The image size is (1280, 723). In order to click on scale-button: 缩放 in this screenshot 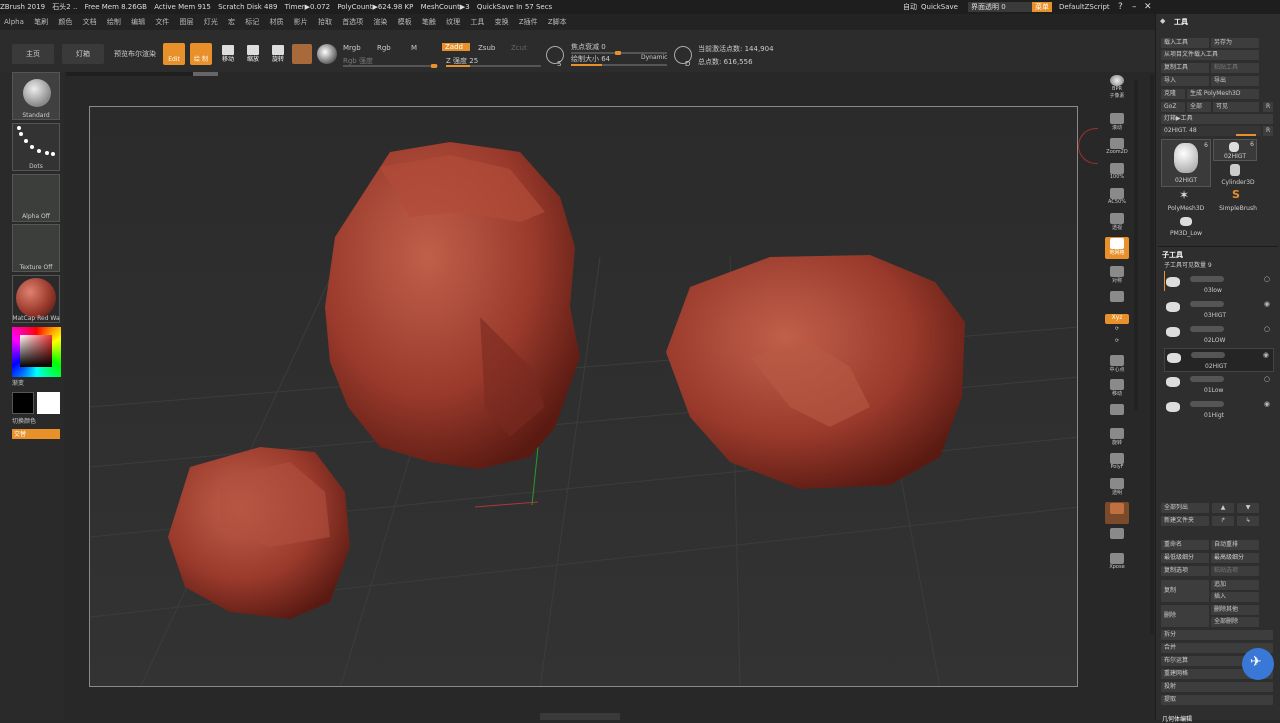, I will do `click(253, 54)`.